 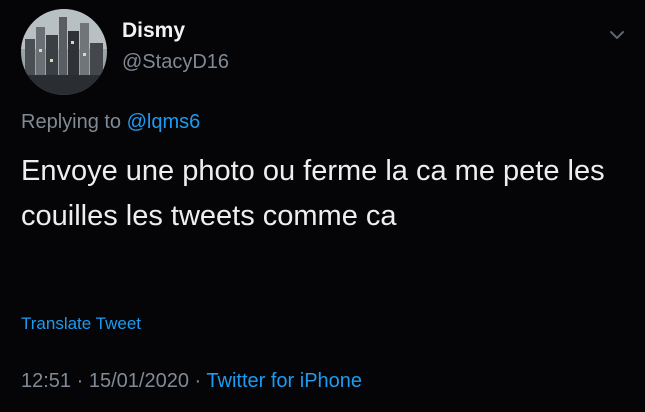 I want to click on reply-mention-link: @lqms6, so click(x=164, y=122).